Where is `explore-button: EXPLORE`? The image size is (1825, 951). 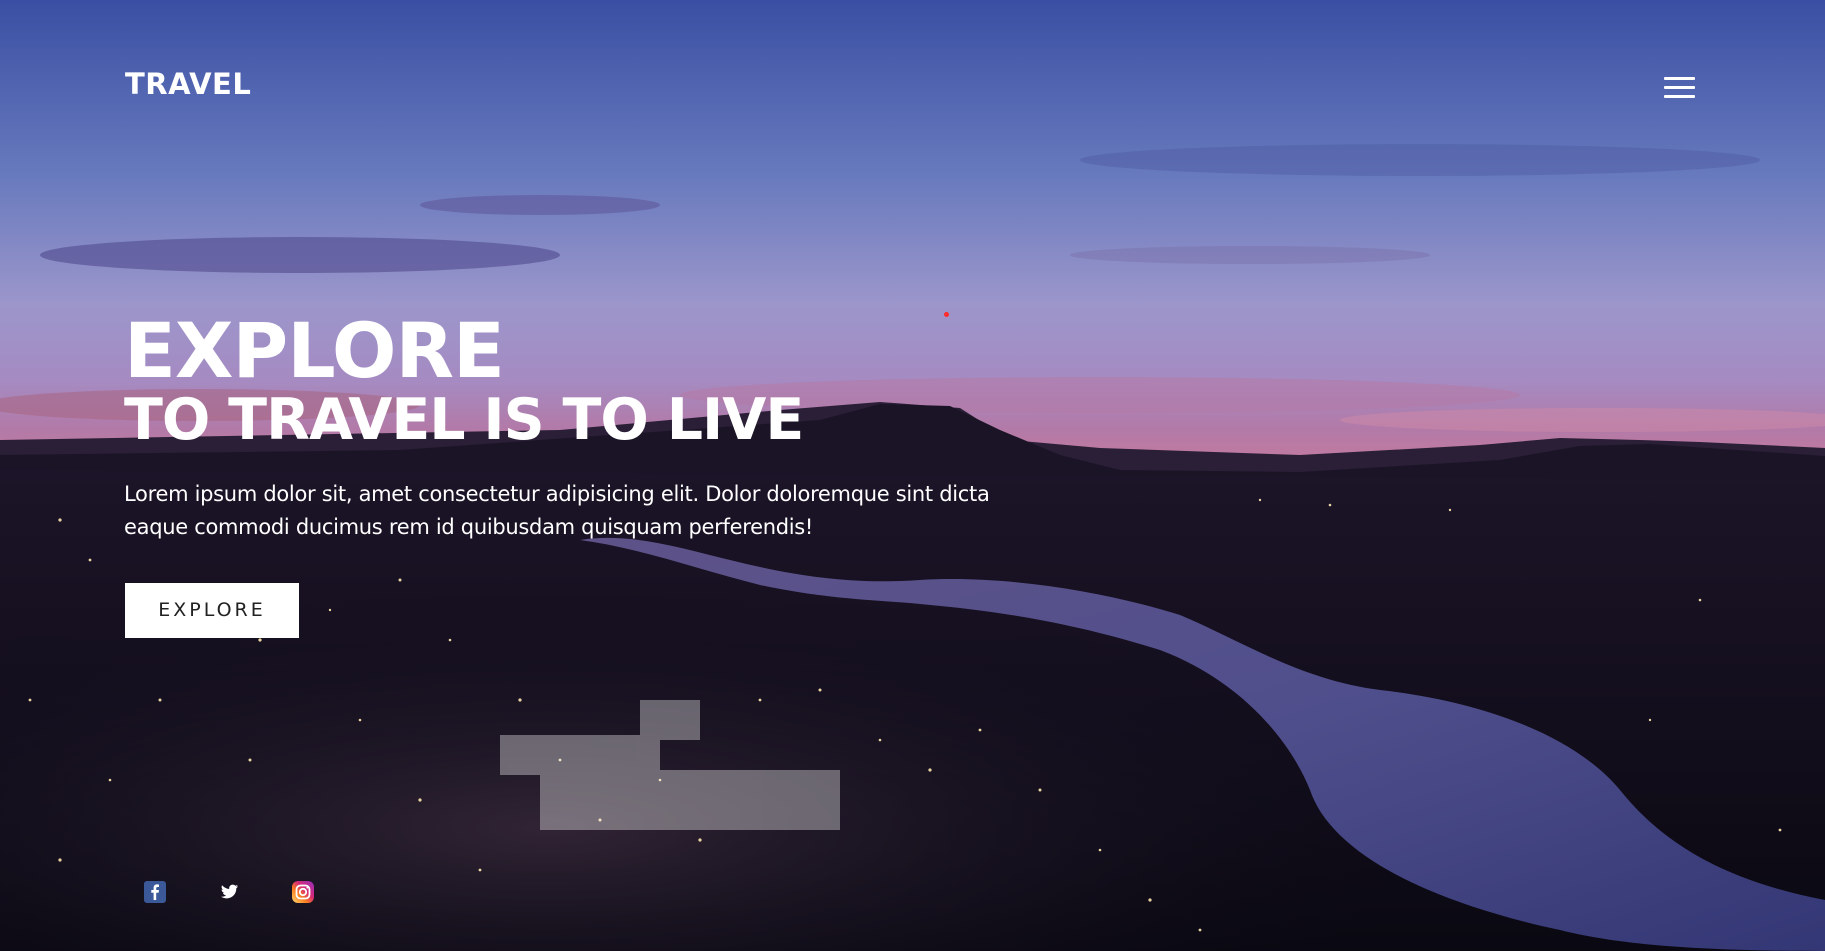
explore-button: EXPLORE is located at coordinates (212, 610).